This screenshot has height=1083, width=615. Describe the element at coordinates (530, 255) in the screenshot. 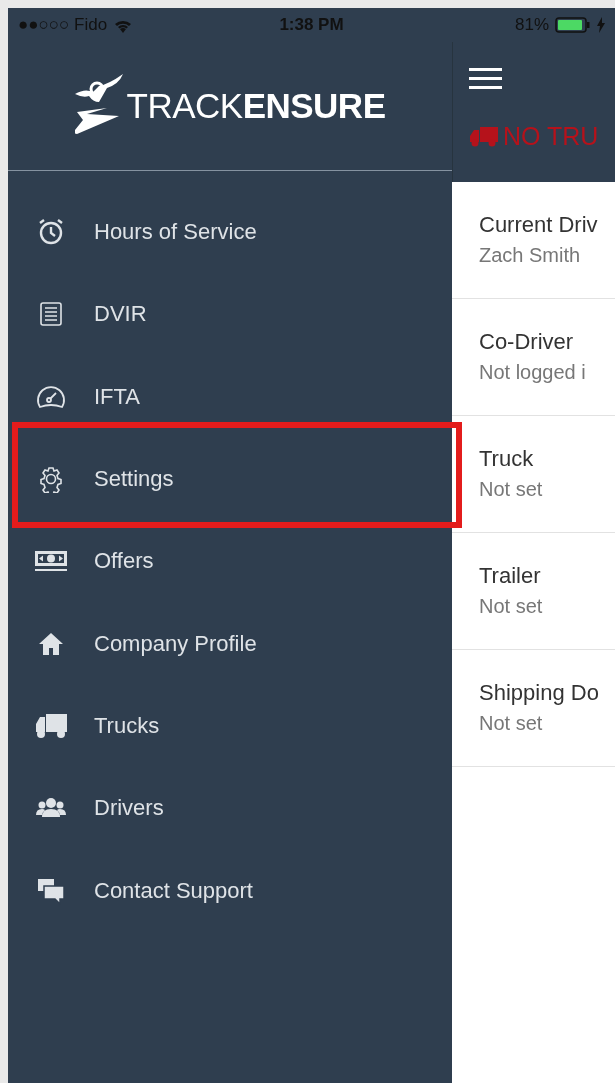

I see `row-value: Zach Smith` at that location.